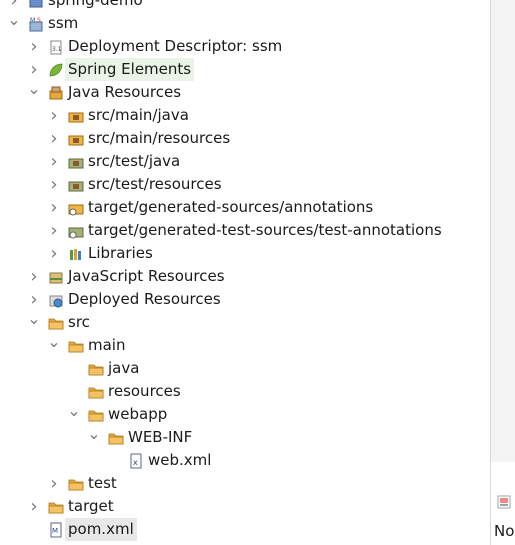  I want to click on tree-item: › src/test/resources, so click(245, 184).